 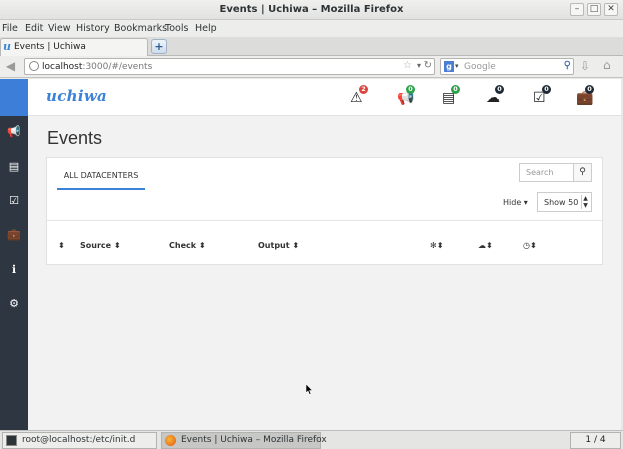 I want to click on web-search-bar: g ▾ Google ⚲, so click(x=507, y=66).